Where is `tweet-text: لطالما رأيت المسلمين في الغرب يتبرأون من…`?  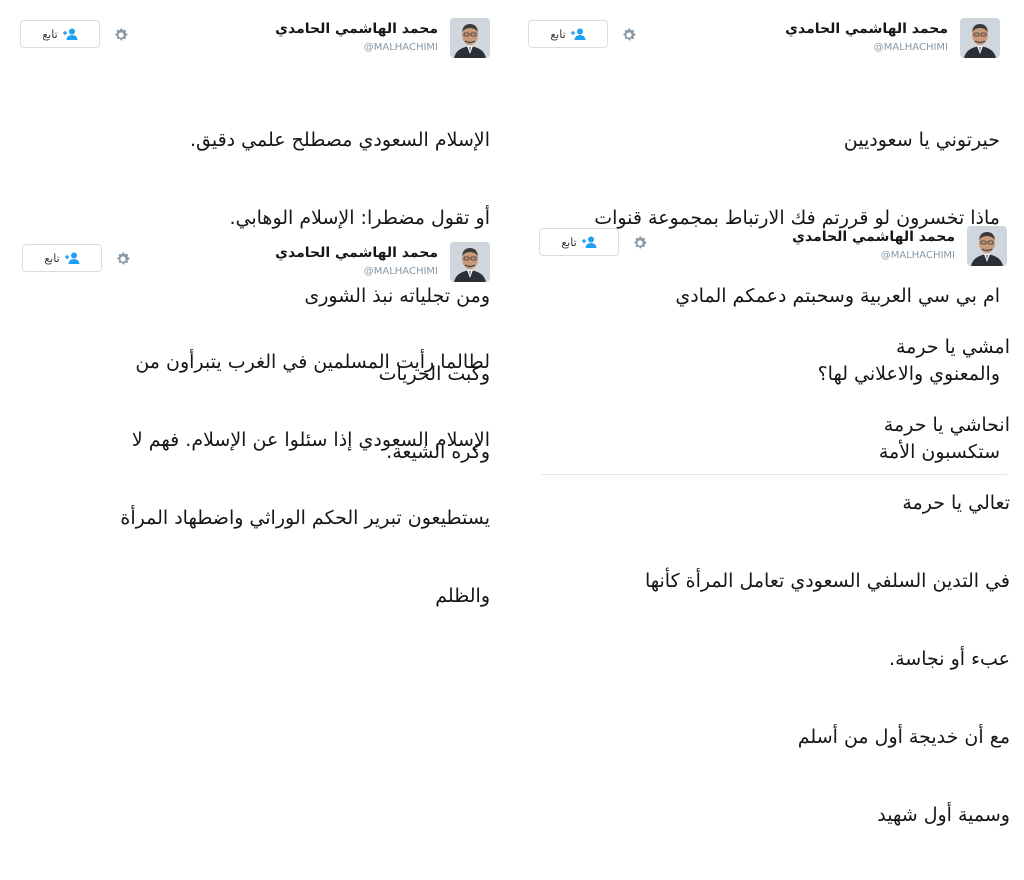 tweet-text: لطالما رأيت المسلمين في الغرب يتبرأون من… is located at coordinates (305, 479).